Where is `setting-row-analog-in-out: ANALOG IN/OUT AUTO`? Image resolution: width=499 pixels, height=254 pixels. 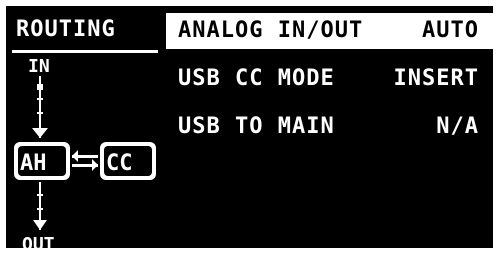
setting-row-analog-in-out: ANALOG IN/OUT AUTO is located at coordinates (329, 31).